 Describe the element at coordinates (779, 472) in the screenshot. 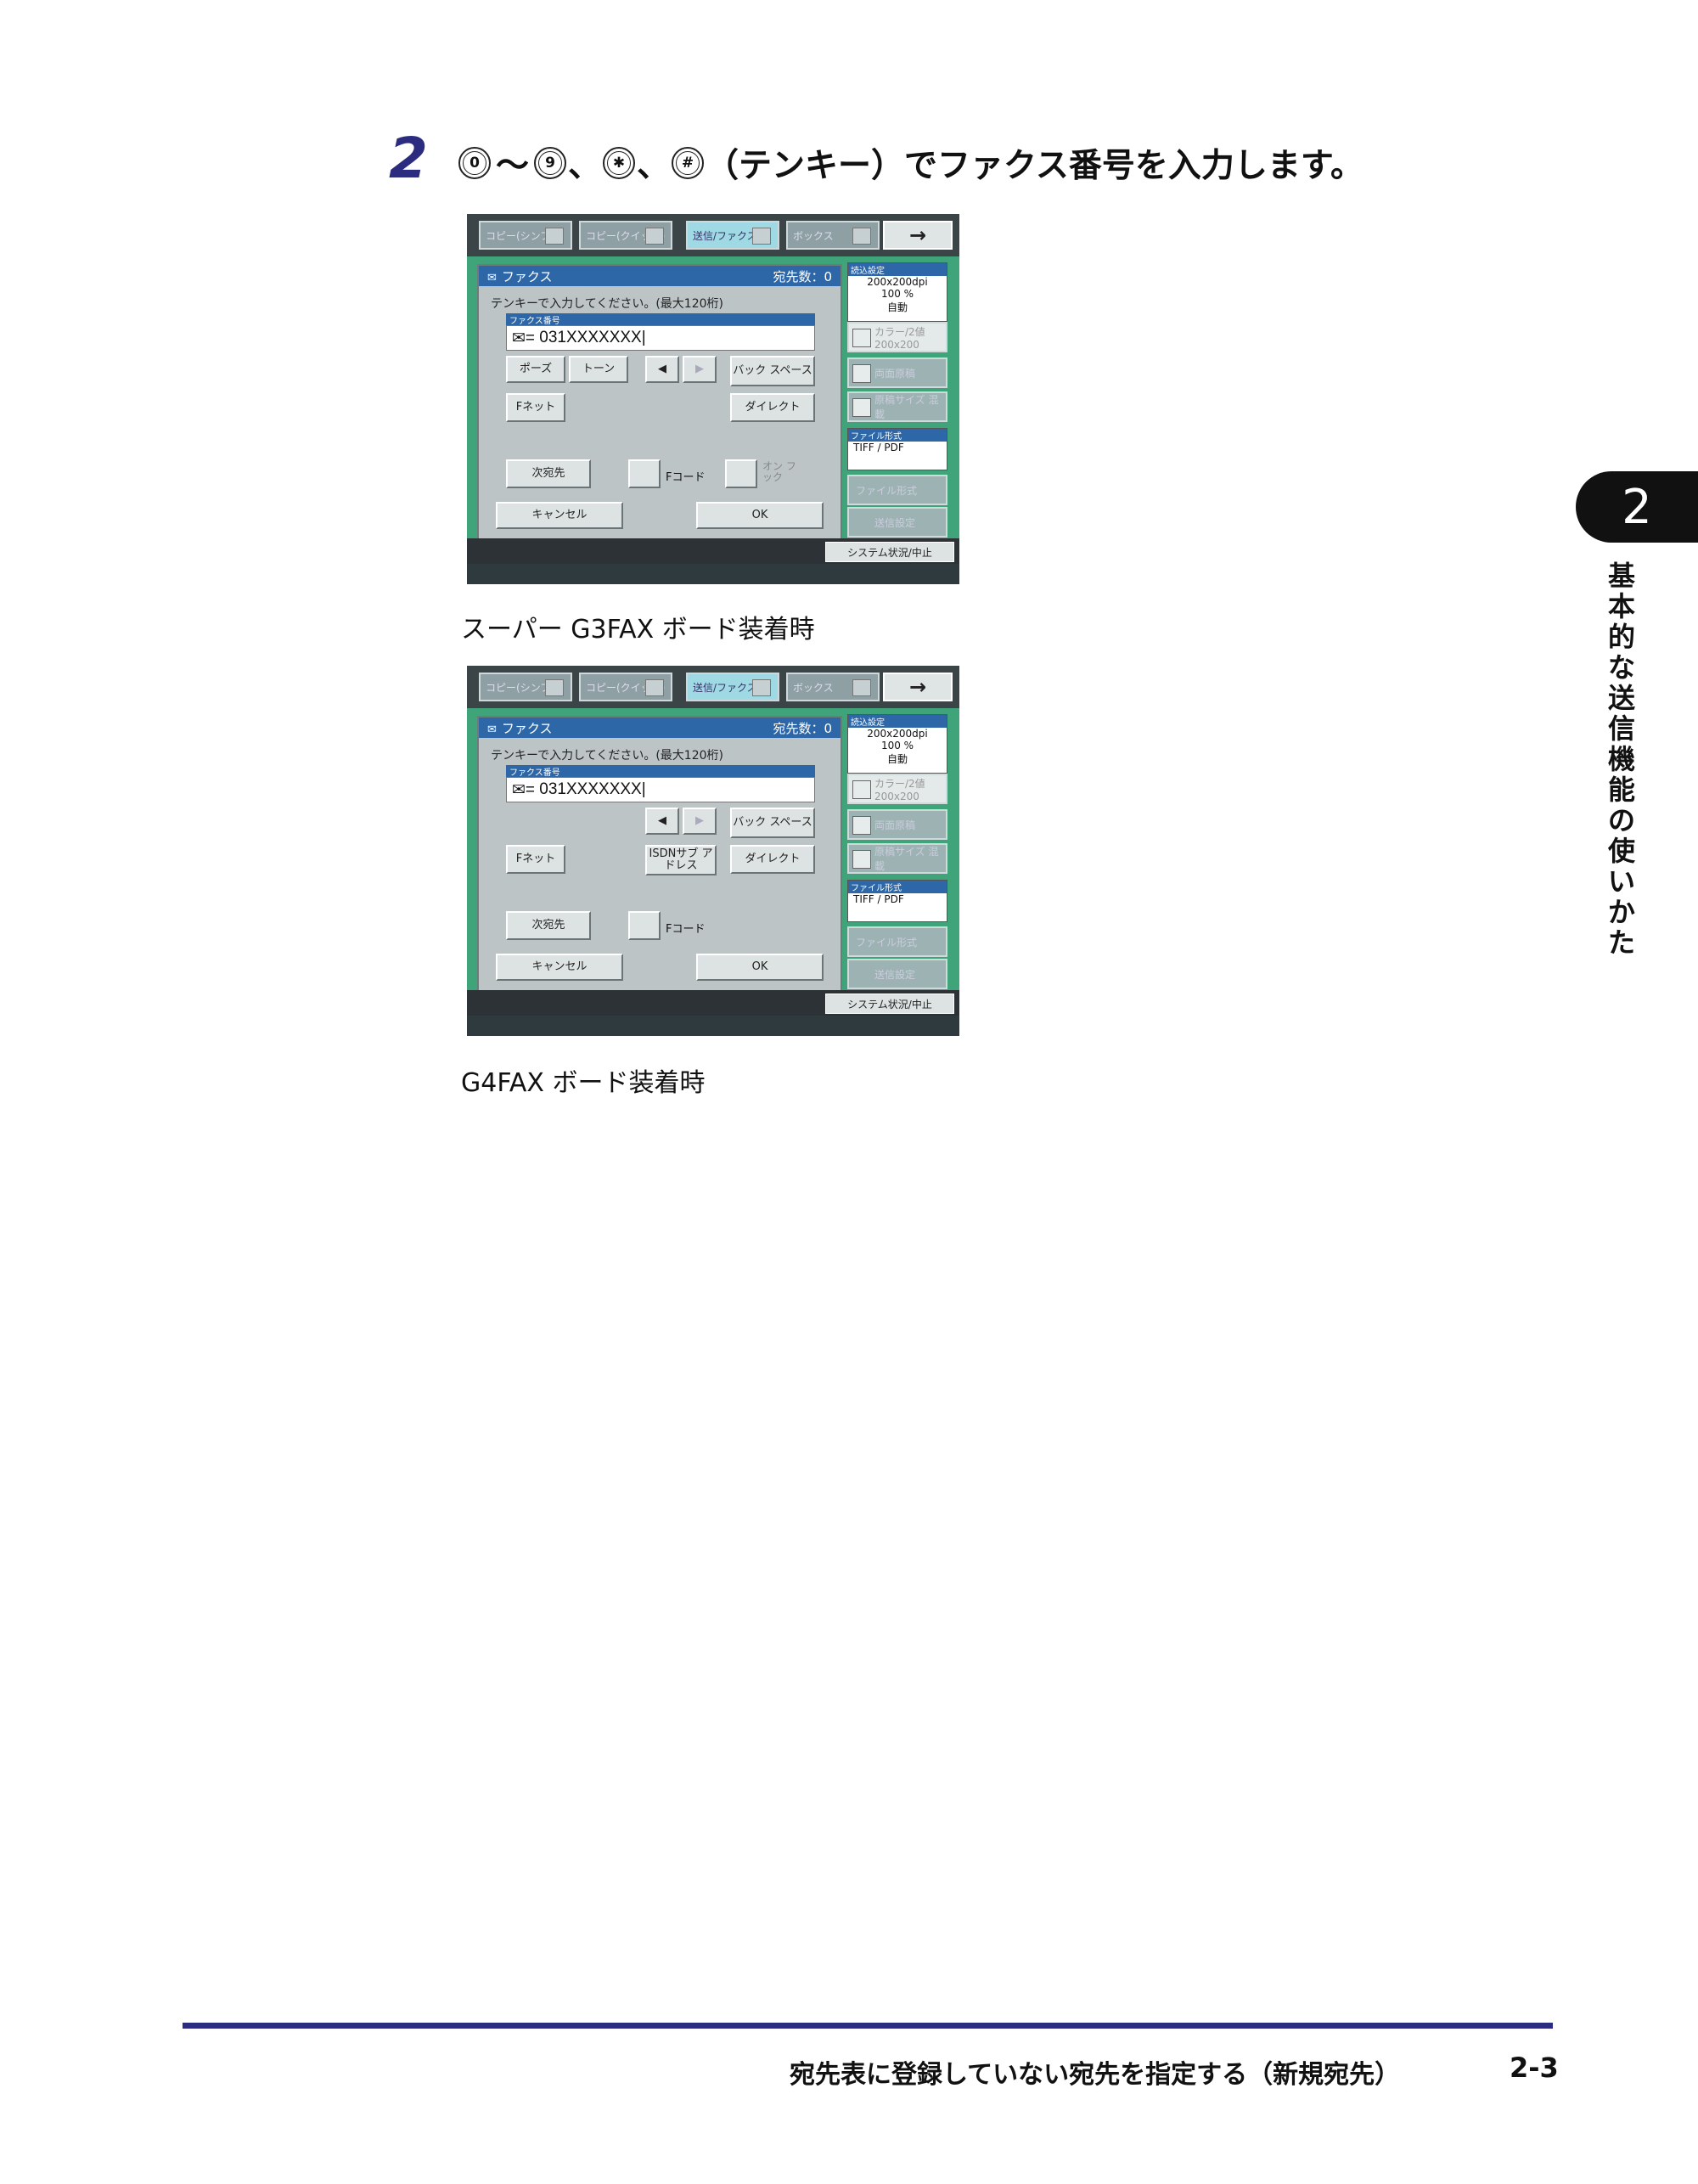

I see `onhook-label: オン フック` at that location.